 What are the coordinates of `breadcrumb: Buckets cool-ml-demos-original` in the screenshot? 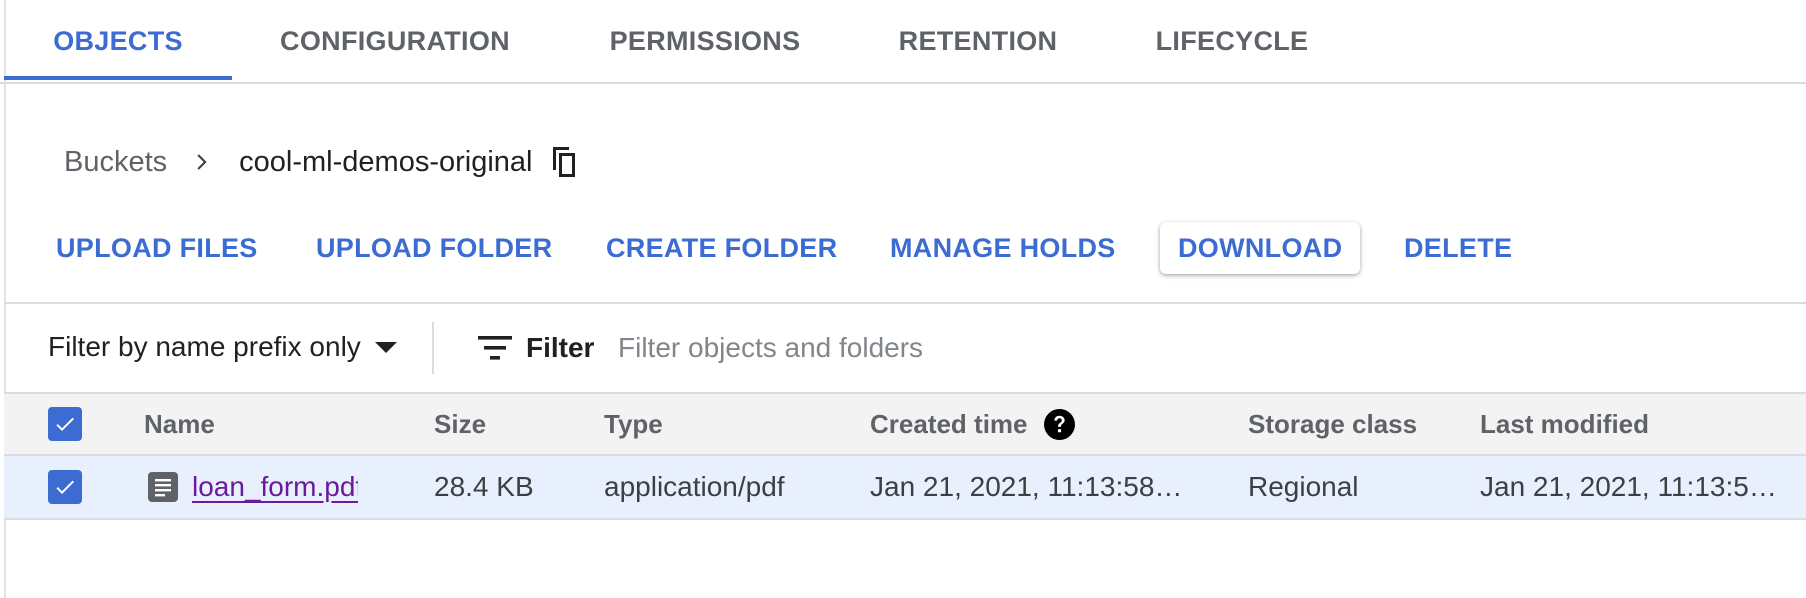 It's located at (321, 162).